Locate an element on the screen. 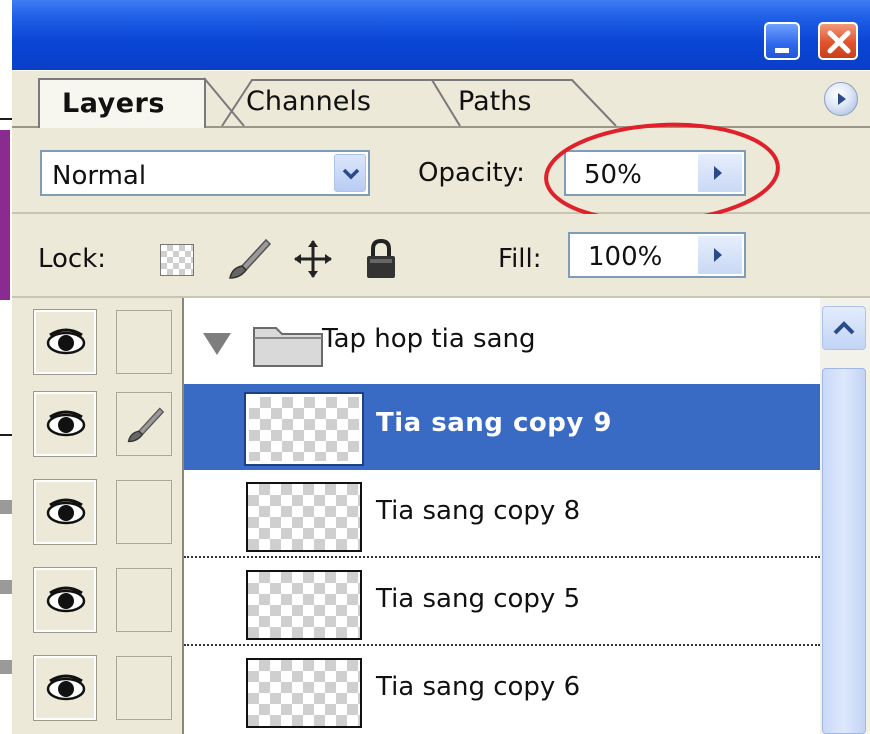  background-window-edge is located at coordinates (5, 215).